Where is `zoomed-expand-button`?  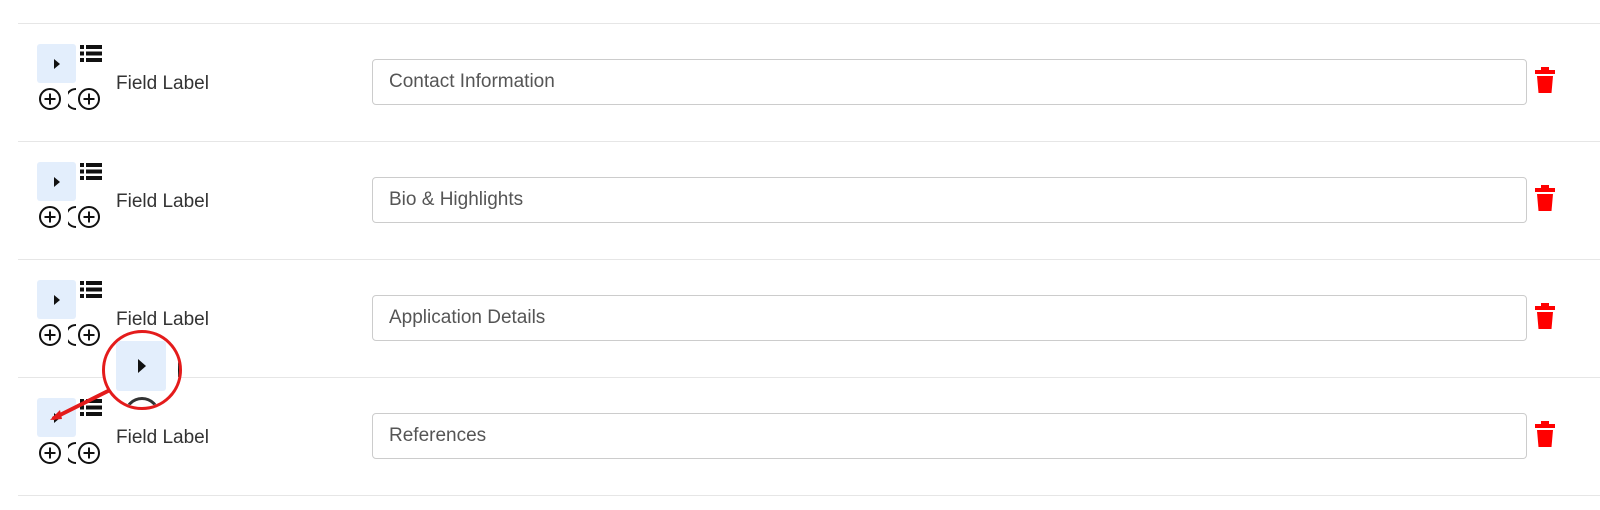 zoomed-expand-button is located at coordinates (141, 366).